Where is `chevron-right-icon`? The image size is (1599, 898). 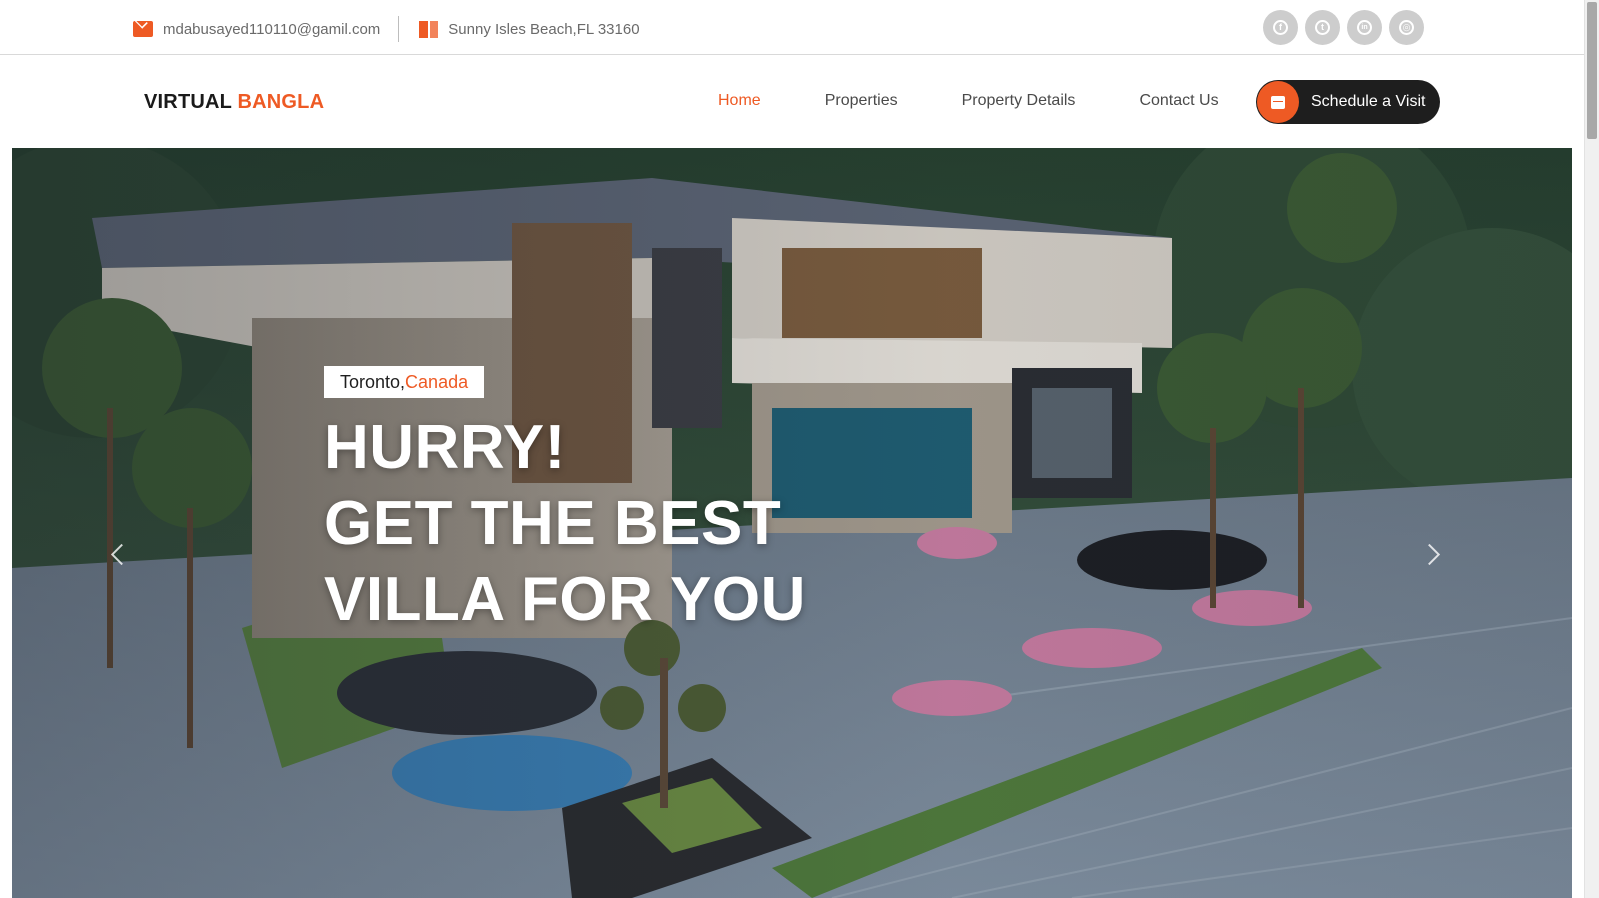
chevron-right-icon is located at coordinates (1433, 554).